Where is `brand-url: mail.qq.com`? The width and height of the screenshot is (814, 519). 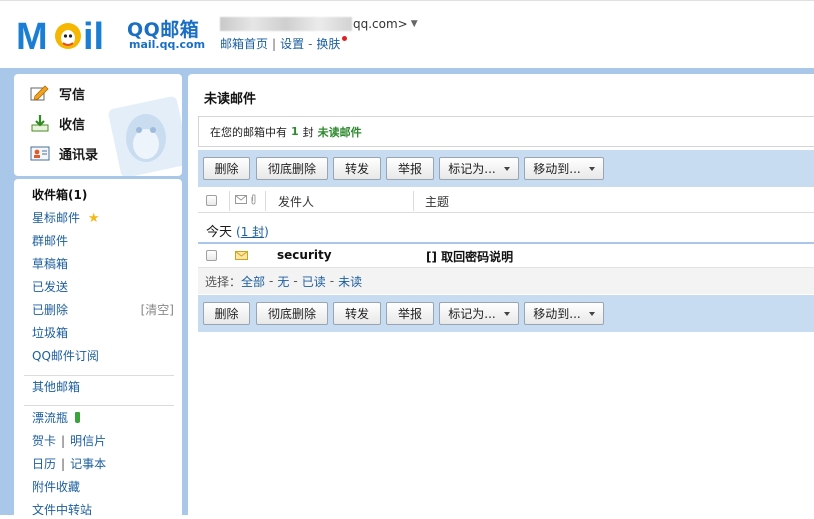
brand-url: mail.qq.com is located at coordinates (167, 44).